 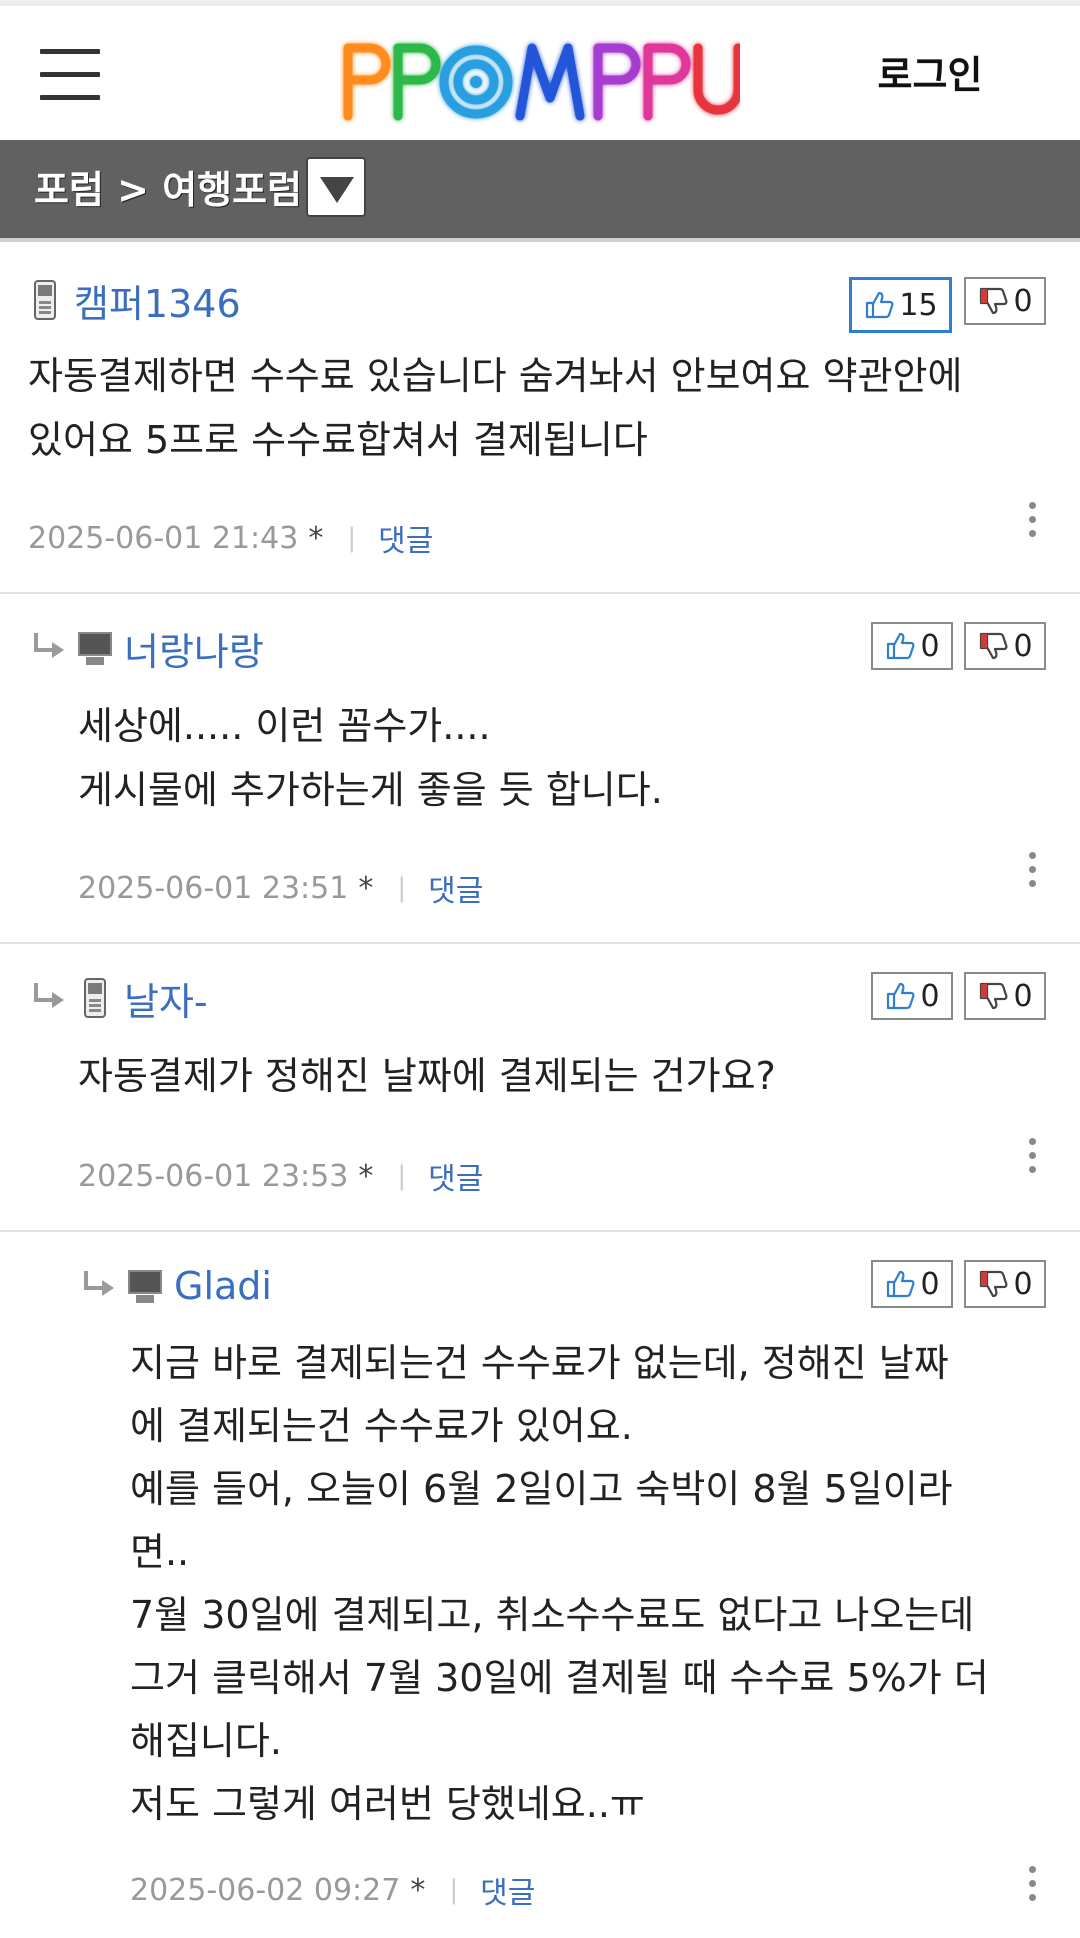 What do you see at coordinates (194, 648) in the screenshot?
I see `comment-author: 너랑나랑` at bounding box center [194, 648].